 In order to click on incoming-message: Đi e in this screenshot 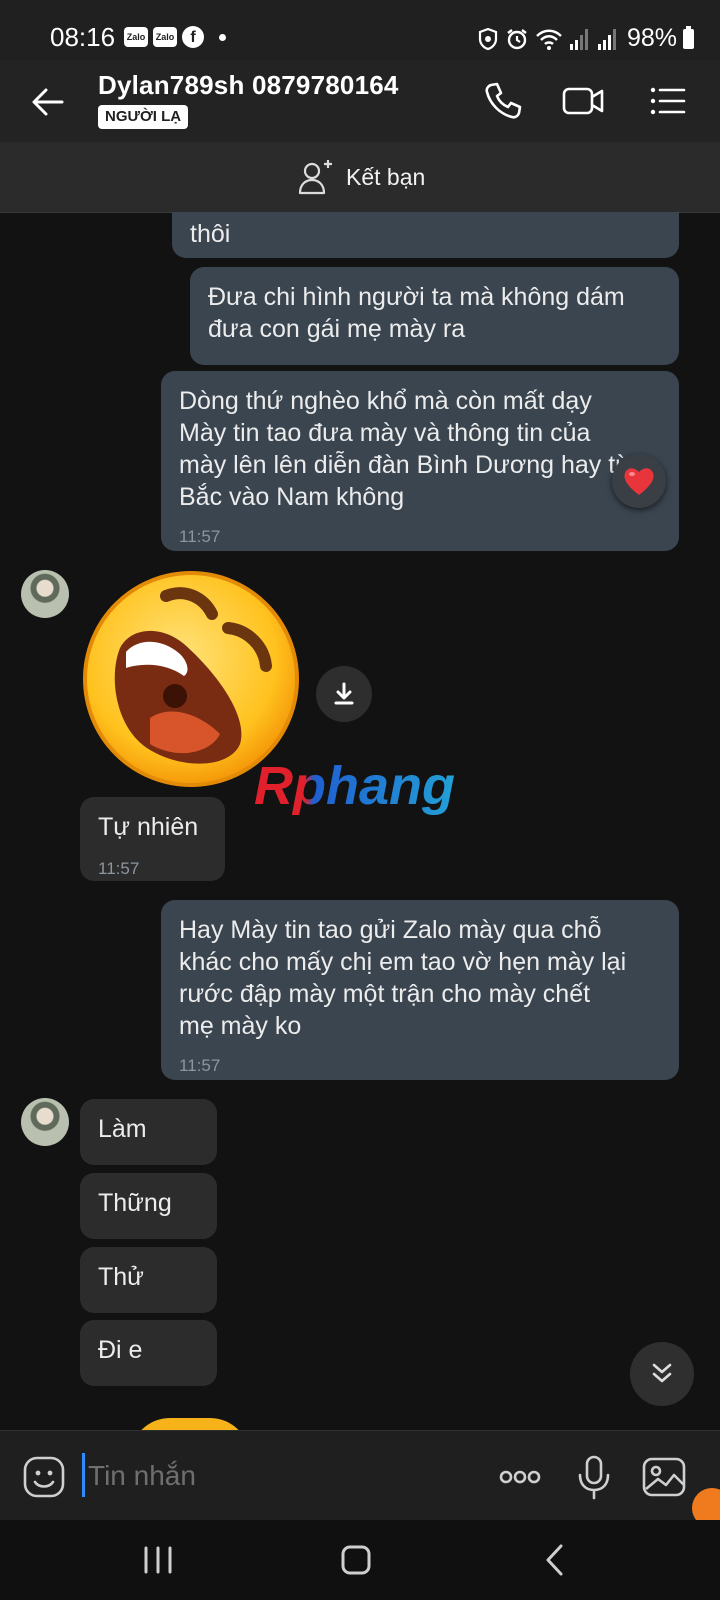, I will do `click(148, 1353)`.